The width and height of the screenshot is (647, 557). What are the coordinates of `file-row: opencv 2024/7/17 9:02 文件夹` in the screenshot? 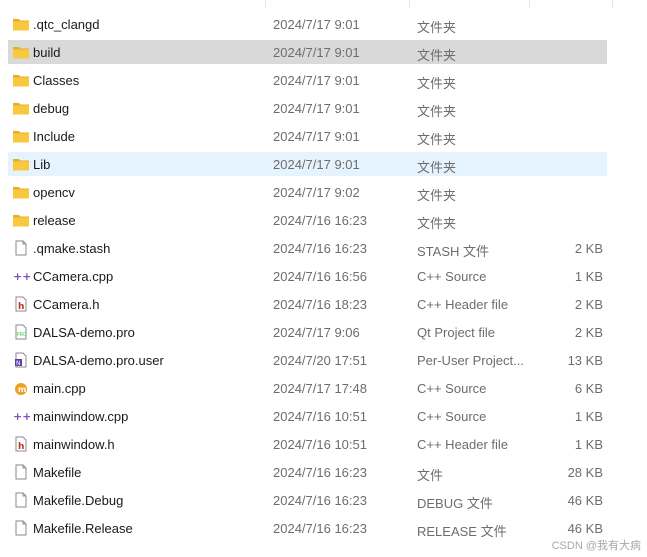 It's located at (323, 192).